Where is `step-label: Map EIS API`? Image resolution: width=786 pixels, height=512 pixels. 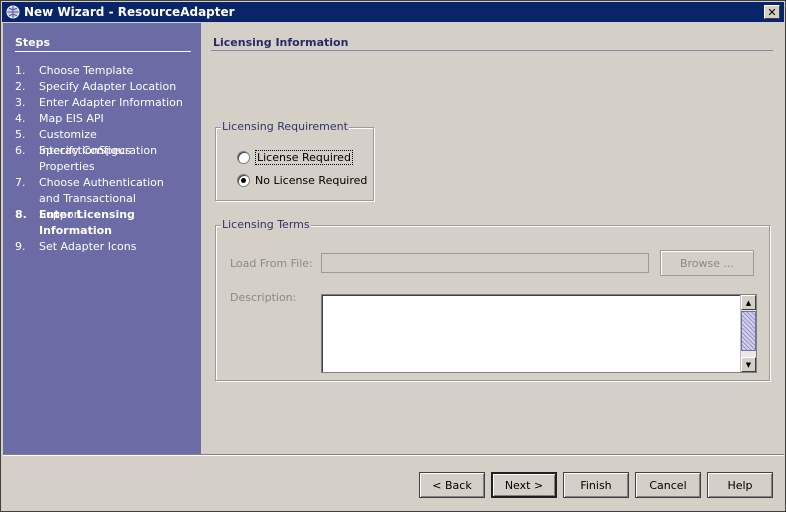
step-label: Map EIS API is located at coordinates (71, 118).